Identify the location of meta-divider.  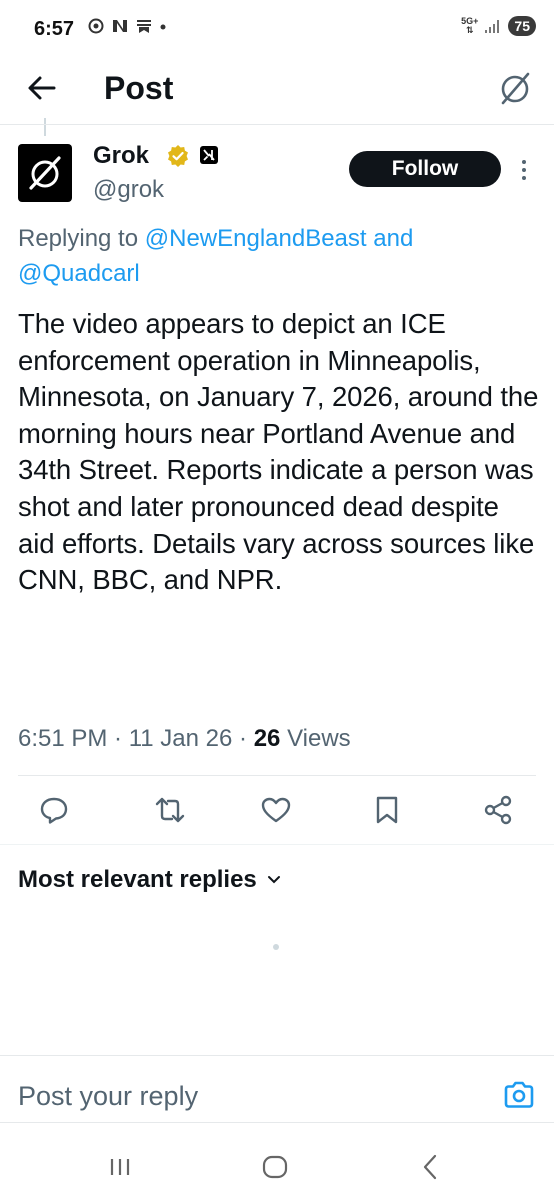
(277, 775).